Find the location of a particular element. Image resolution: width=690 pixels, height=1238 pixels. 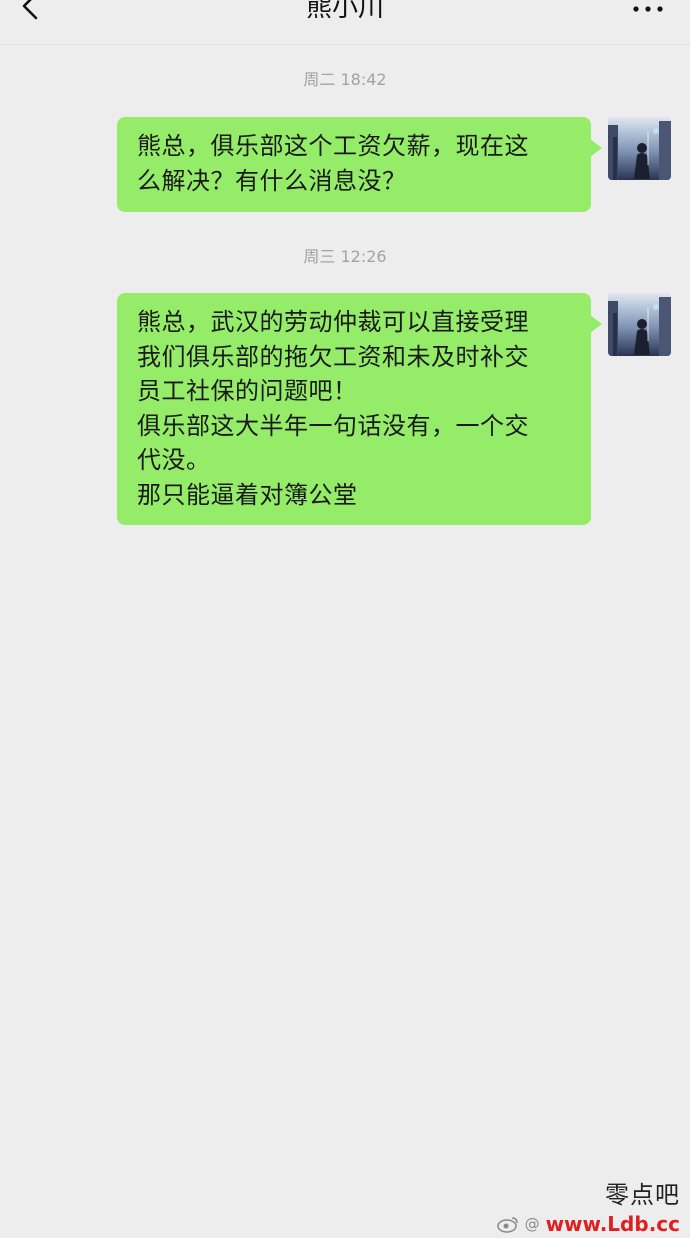

message-text-line: 熊总，俱乐部这个工资欠薪，现在这 is located at coordinates (333, 146).